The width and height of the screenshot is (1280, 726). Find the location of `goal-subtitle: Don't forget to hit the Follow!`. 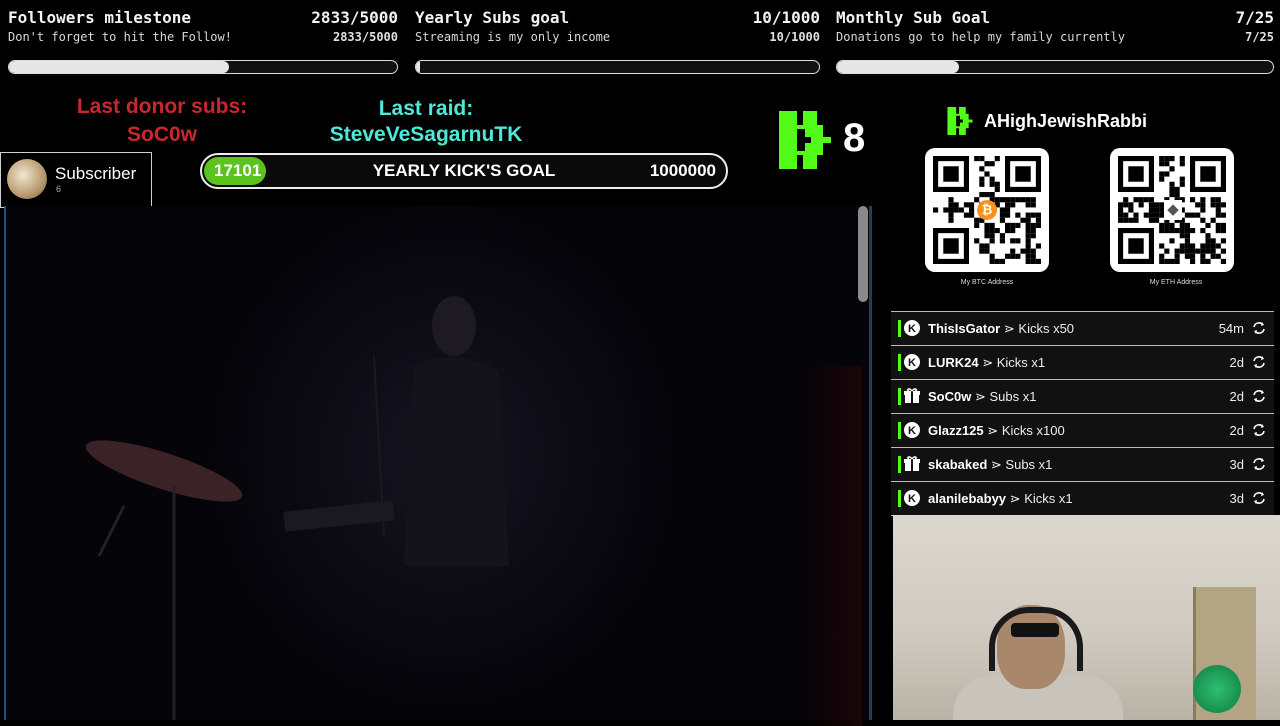

goal-subtitle: Don't forget to hit the Follow! is located at coordinates (120, 37).